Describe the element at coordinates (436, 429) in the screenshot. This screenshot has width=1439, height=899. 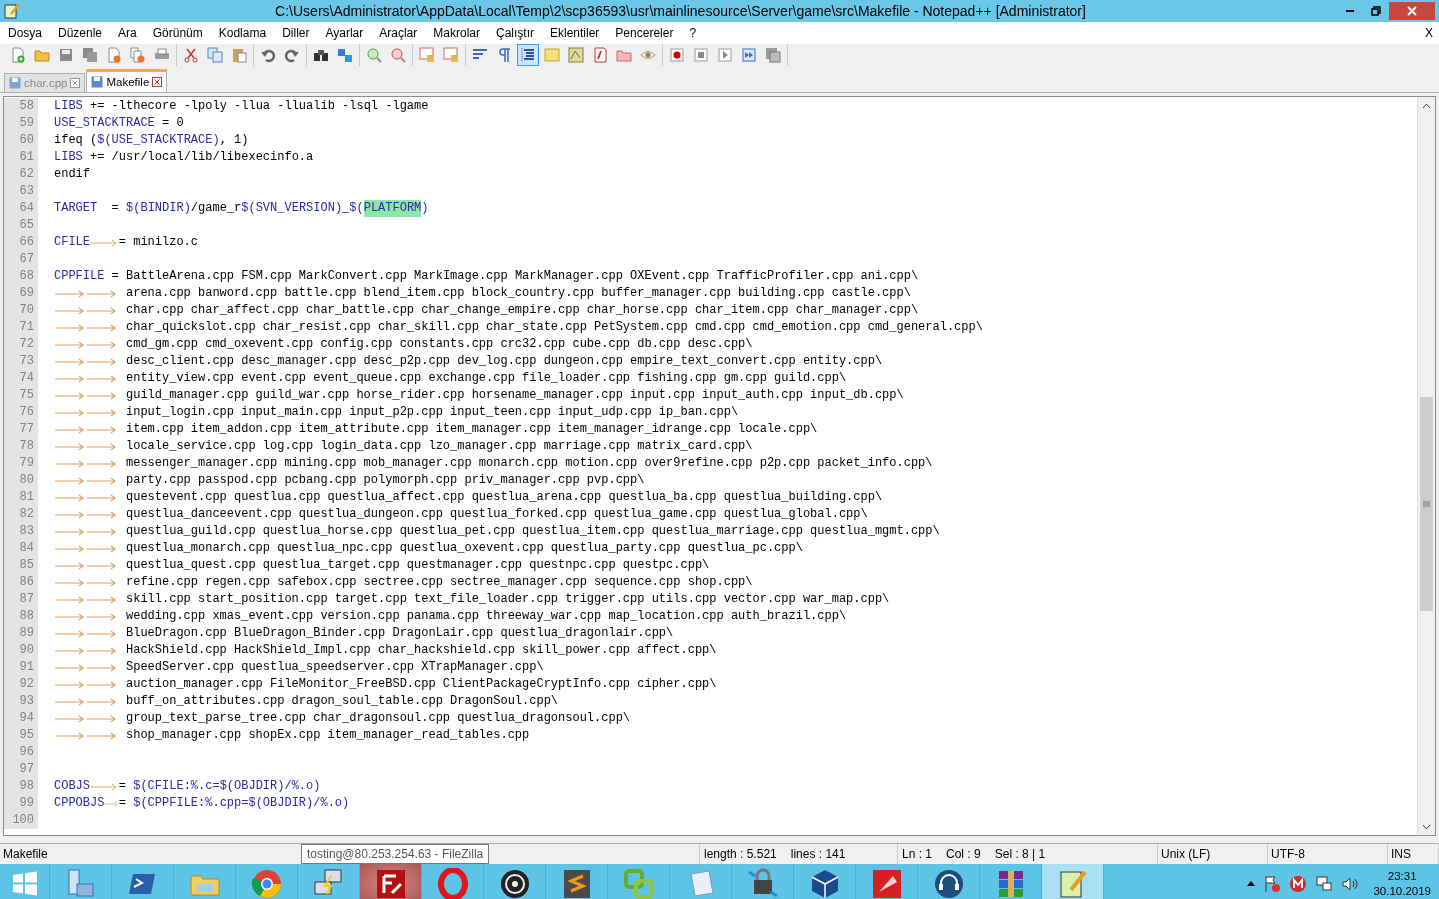
I see `code-line: item.cpp item_addon.cpp item_attribute.cpp item_manager.cpp item_manager_idrange.cpp locale.cpp\` at that location.